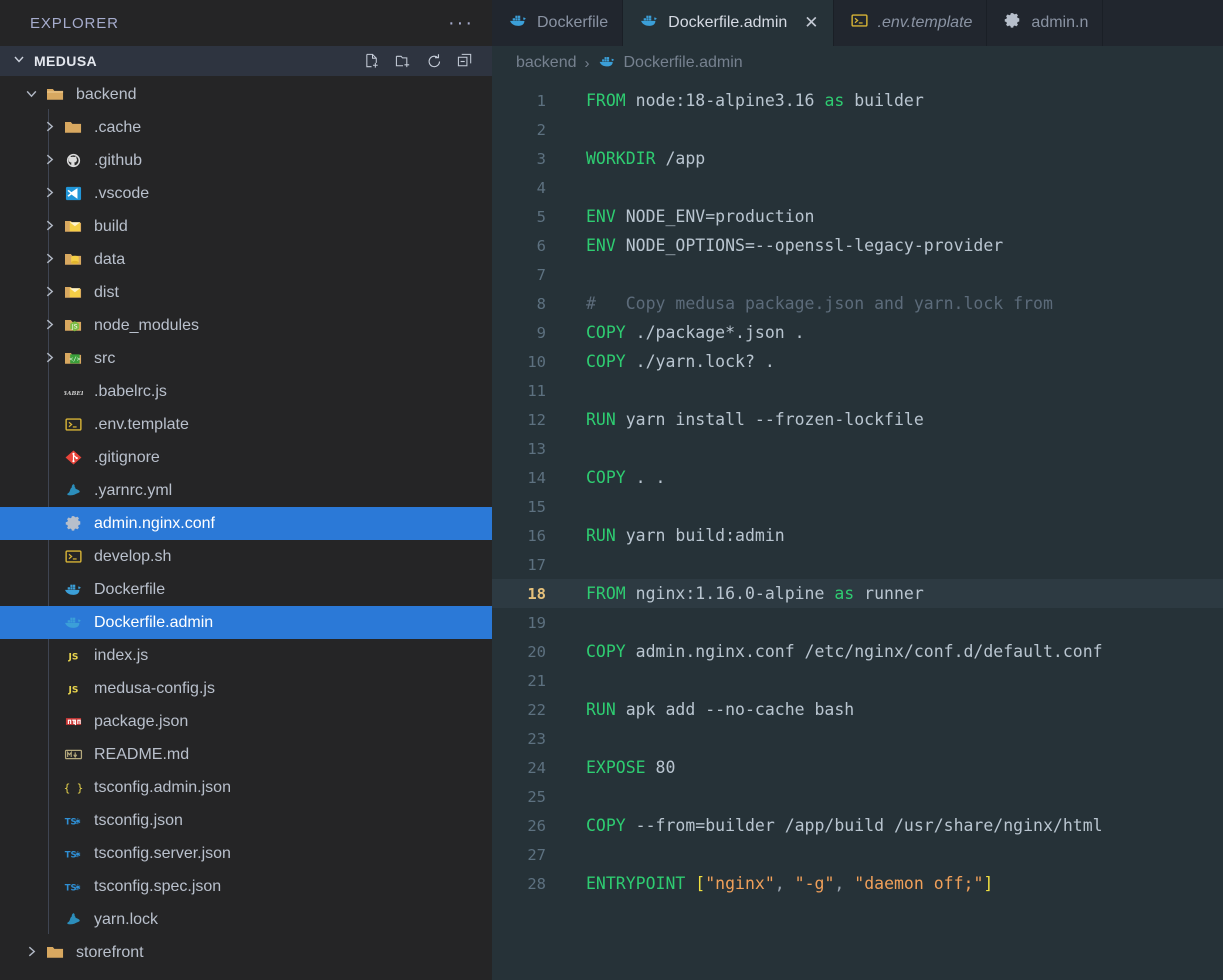 Image resolution: width=1223 pixels, height=980 pixels. Describe the element at coordinates (857, 854) in the screenshot. I see `code-line: 27` at that location.